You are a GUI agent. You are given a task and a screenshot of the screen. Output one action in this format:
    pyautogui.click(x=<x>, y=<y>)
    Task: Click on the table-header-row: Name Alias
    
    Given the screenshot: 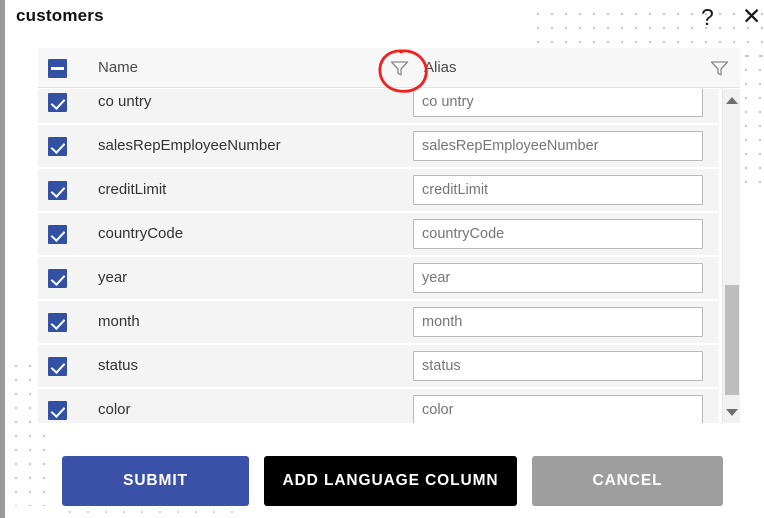 What is the action you would take?
    pyautogui.click(x=389, y=68)
    